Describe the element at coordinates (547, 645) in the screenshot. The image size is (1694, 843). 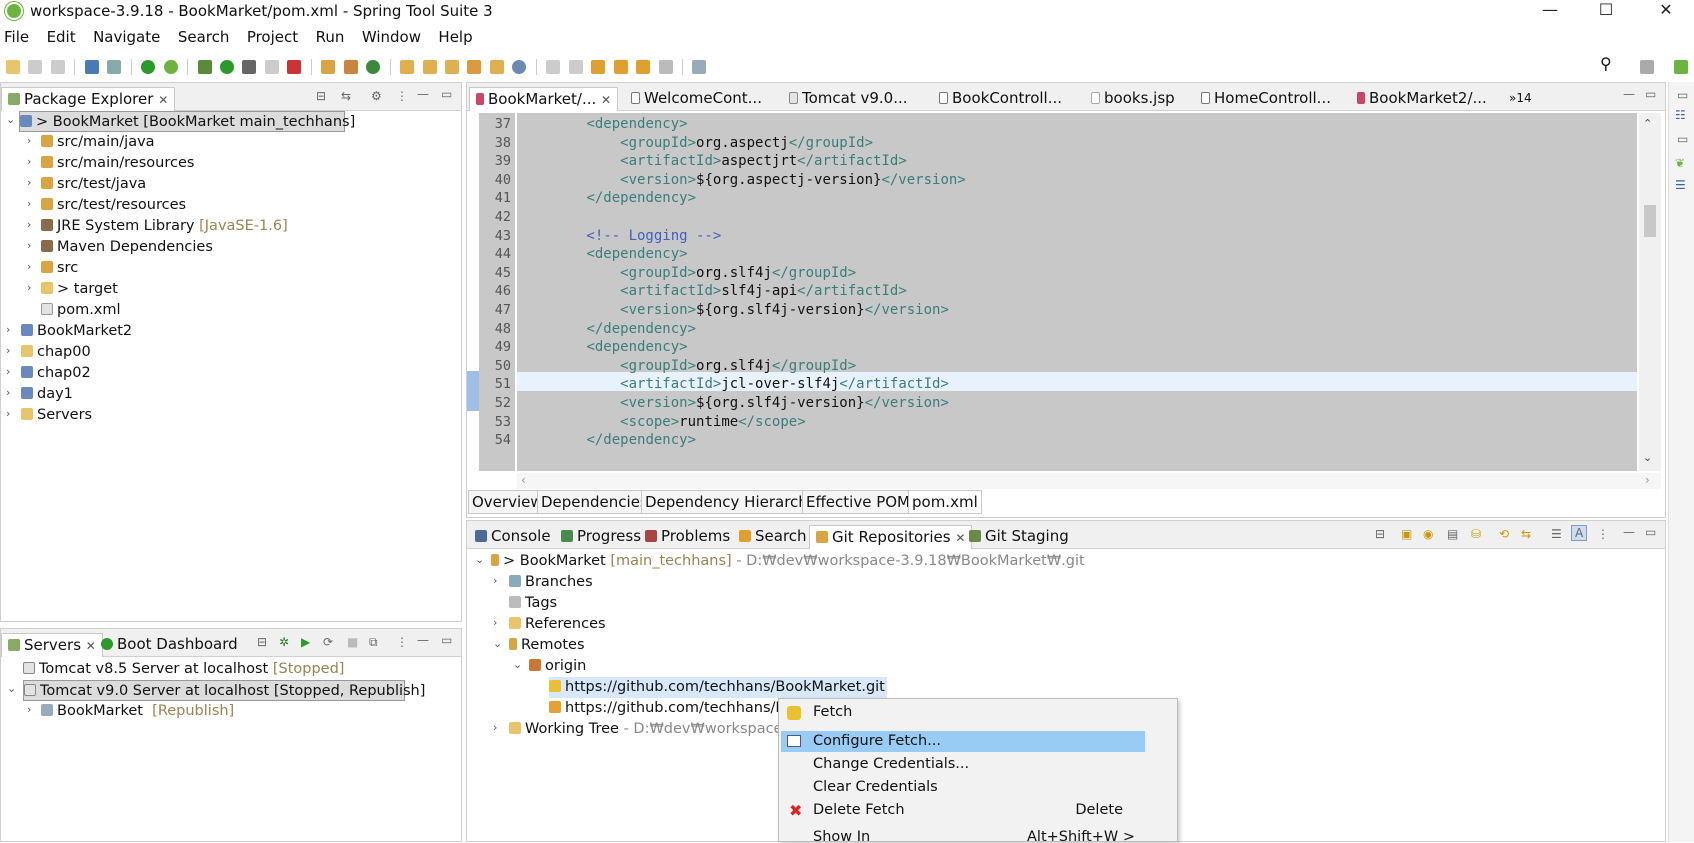
I see `tree-node-remotes: Remotes` at that location.